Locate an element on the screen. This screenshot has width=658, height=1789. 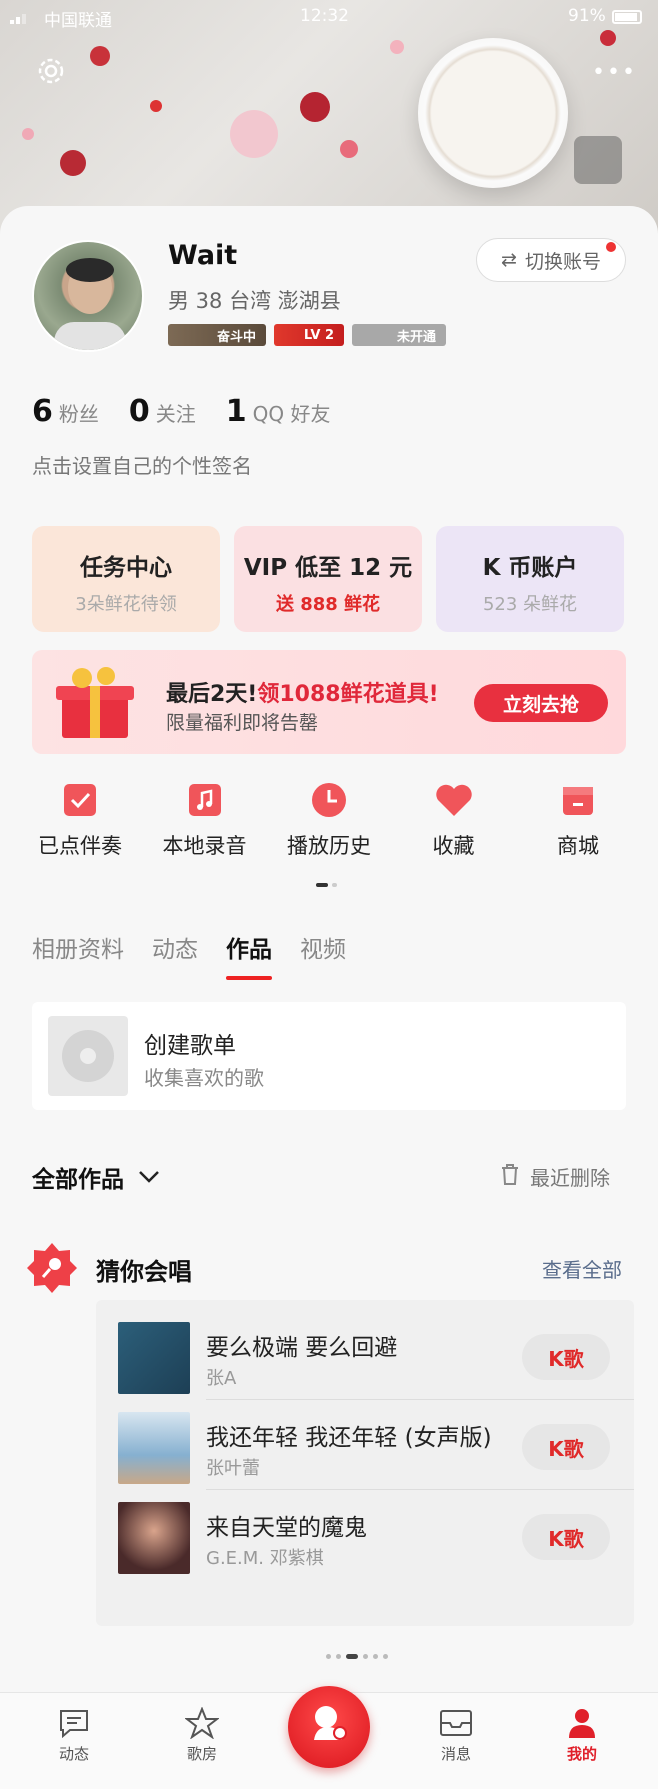
vip-sub: 送 888 鲜花 is located at coordinates (328, 604).